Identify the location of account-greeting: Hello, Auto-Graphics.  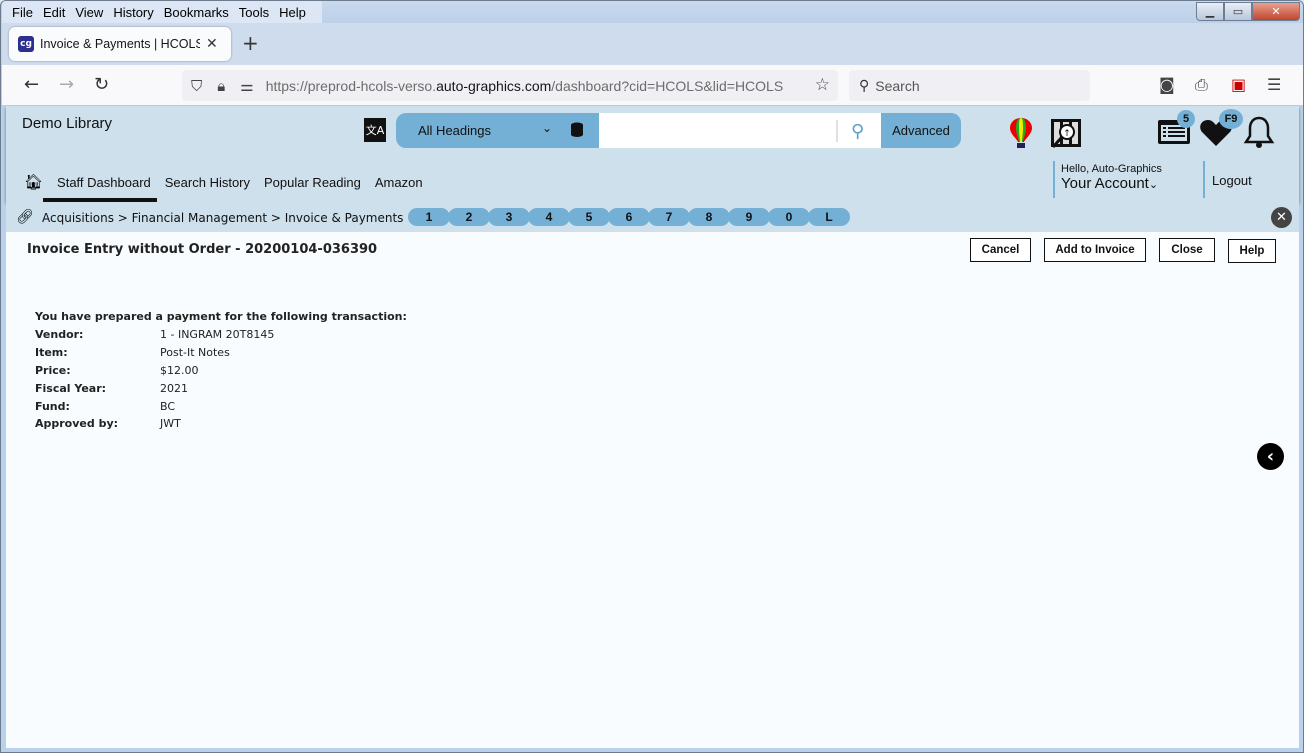
(1111, 169).